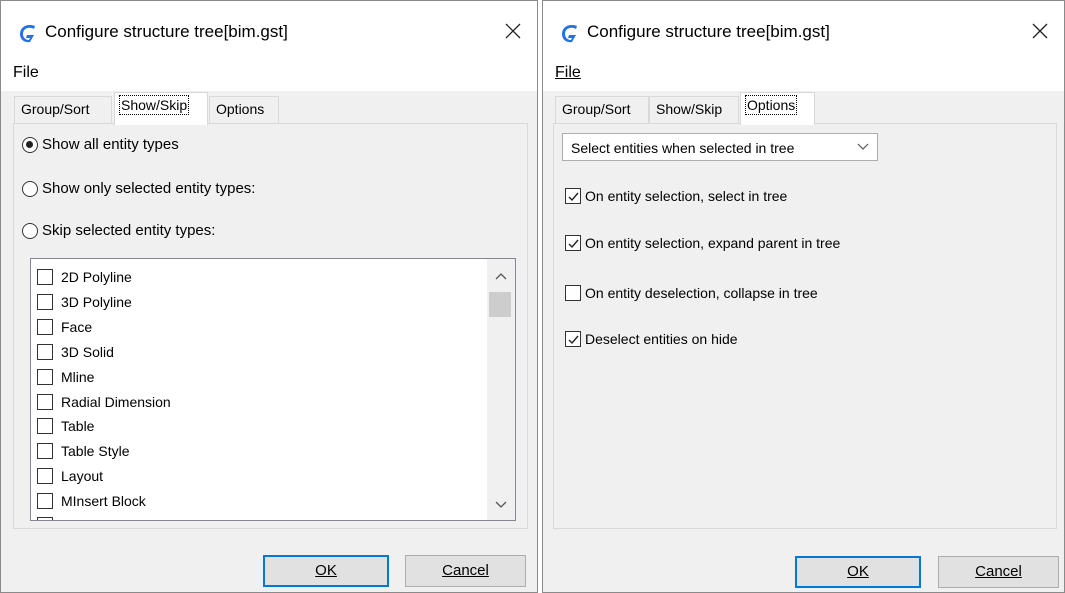 The height and width of the screenshot is (593, 1065). I want to click on radio-label: Show all entity types, so click(110, 144).